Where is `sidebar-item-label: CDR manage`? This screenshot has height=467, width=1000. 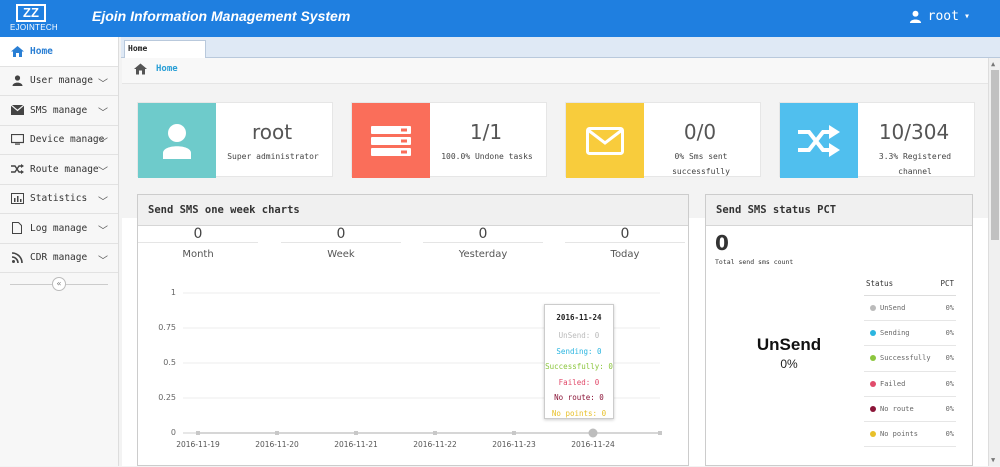 sidebar-item-label: CDR manage is located at coordinates (59, 258).